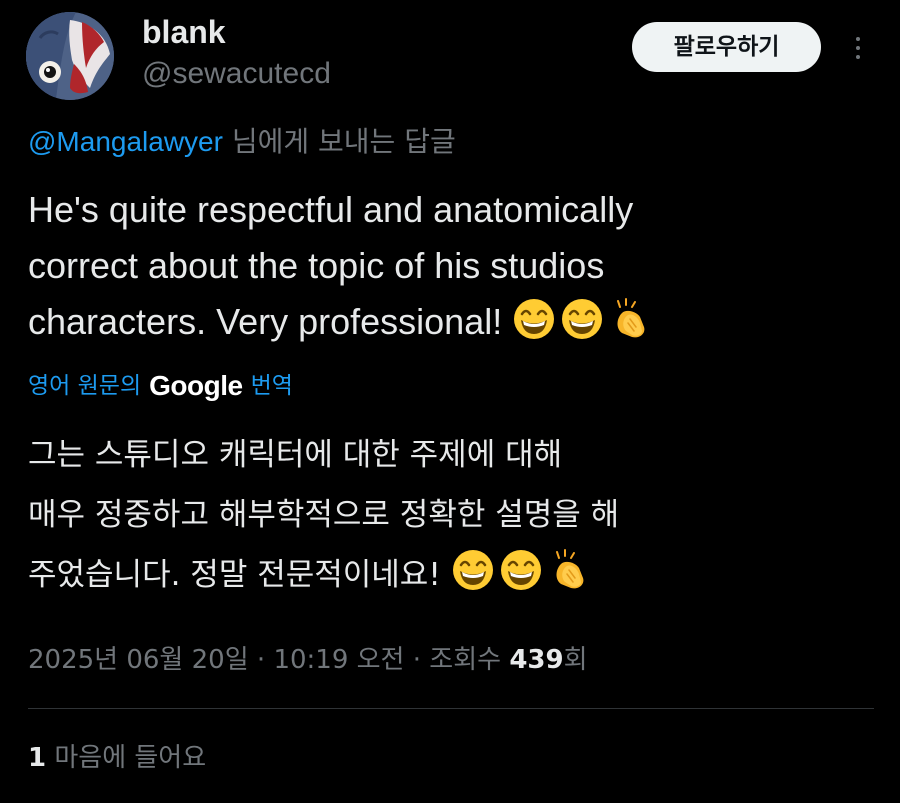 The height and width of the screenshot is (803, 900). What do you see at coordinates (726, 47) in the screenshot?
I see `follow-button: 팔로우하기` at bounding box center [726, 47].